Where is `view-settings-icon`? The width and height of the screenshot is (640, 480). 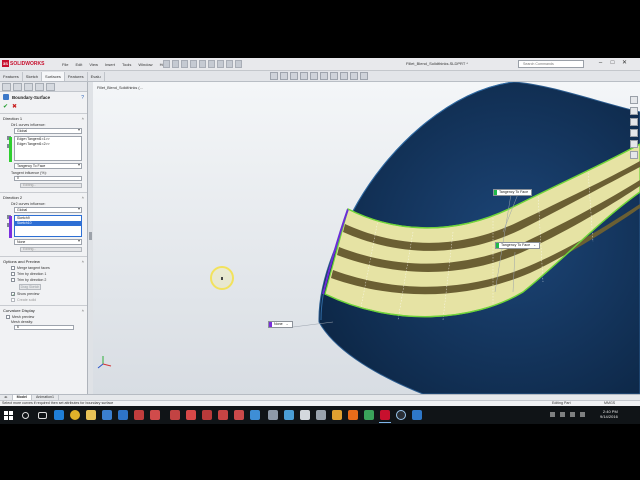
view-settings-icon is located at coordinates (364, 76).